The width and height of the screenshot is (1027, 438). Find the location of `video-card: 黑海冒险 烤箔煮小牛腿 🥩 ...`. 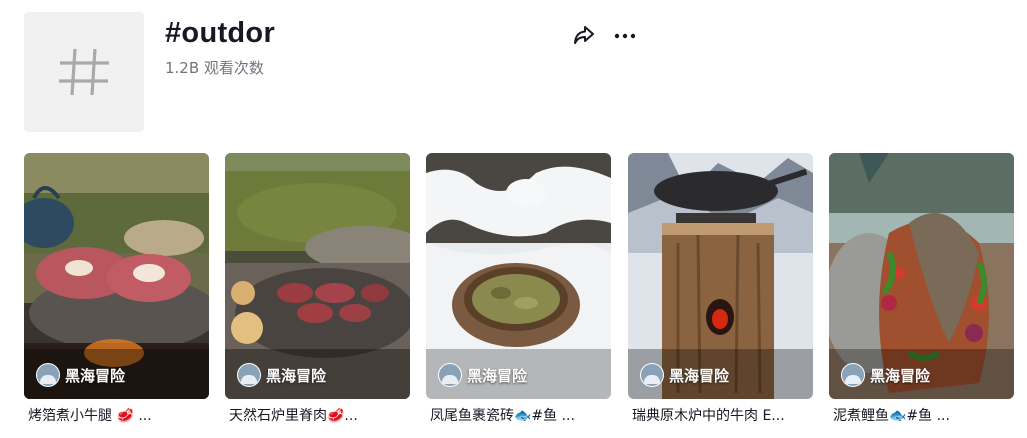

video-card: 黑海冒险 烤箔煮小牛腿 🥩 ... is located at coordinates (116, 293).